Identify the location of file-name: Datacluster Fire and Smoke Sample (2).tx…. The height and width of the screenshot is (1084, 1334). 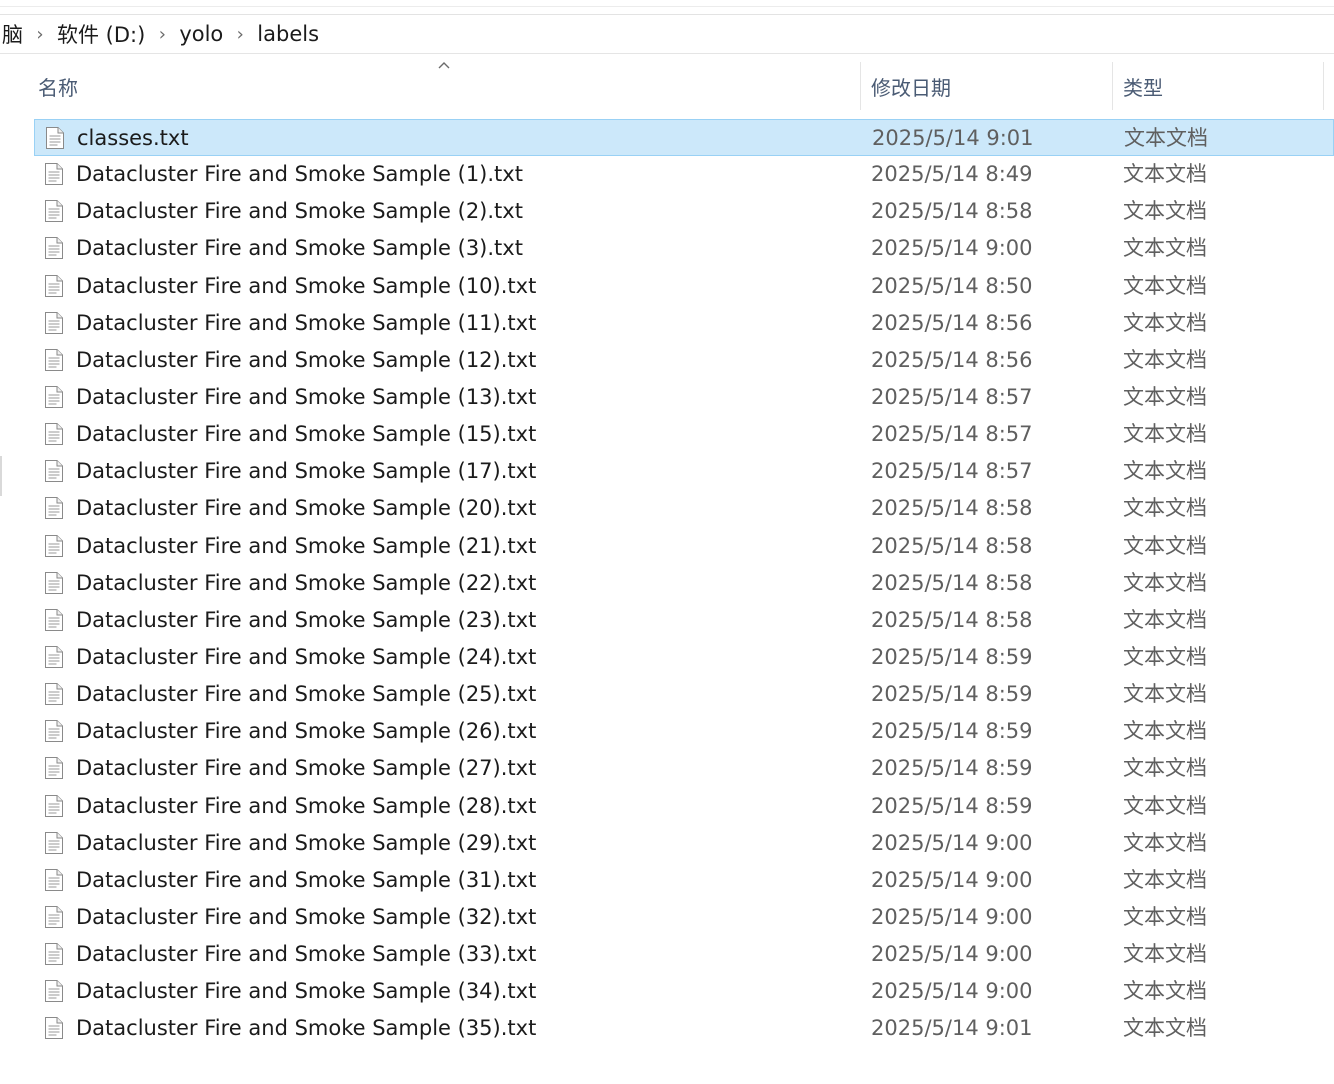
(299, 211).